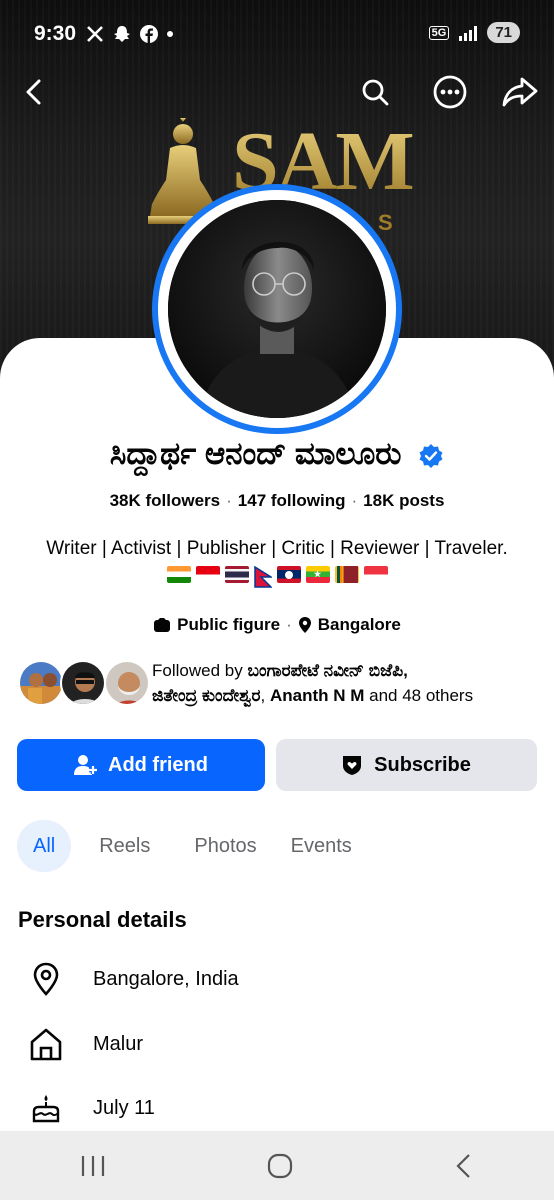  I want to click on tab-all: All, so click(44, 846).